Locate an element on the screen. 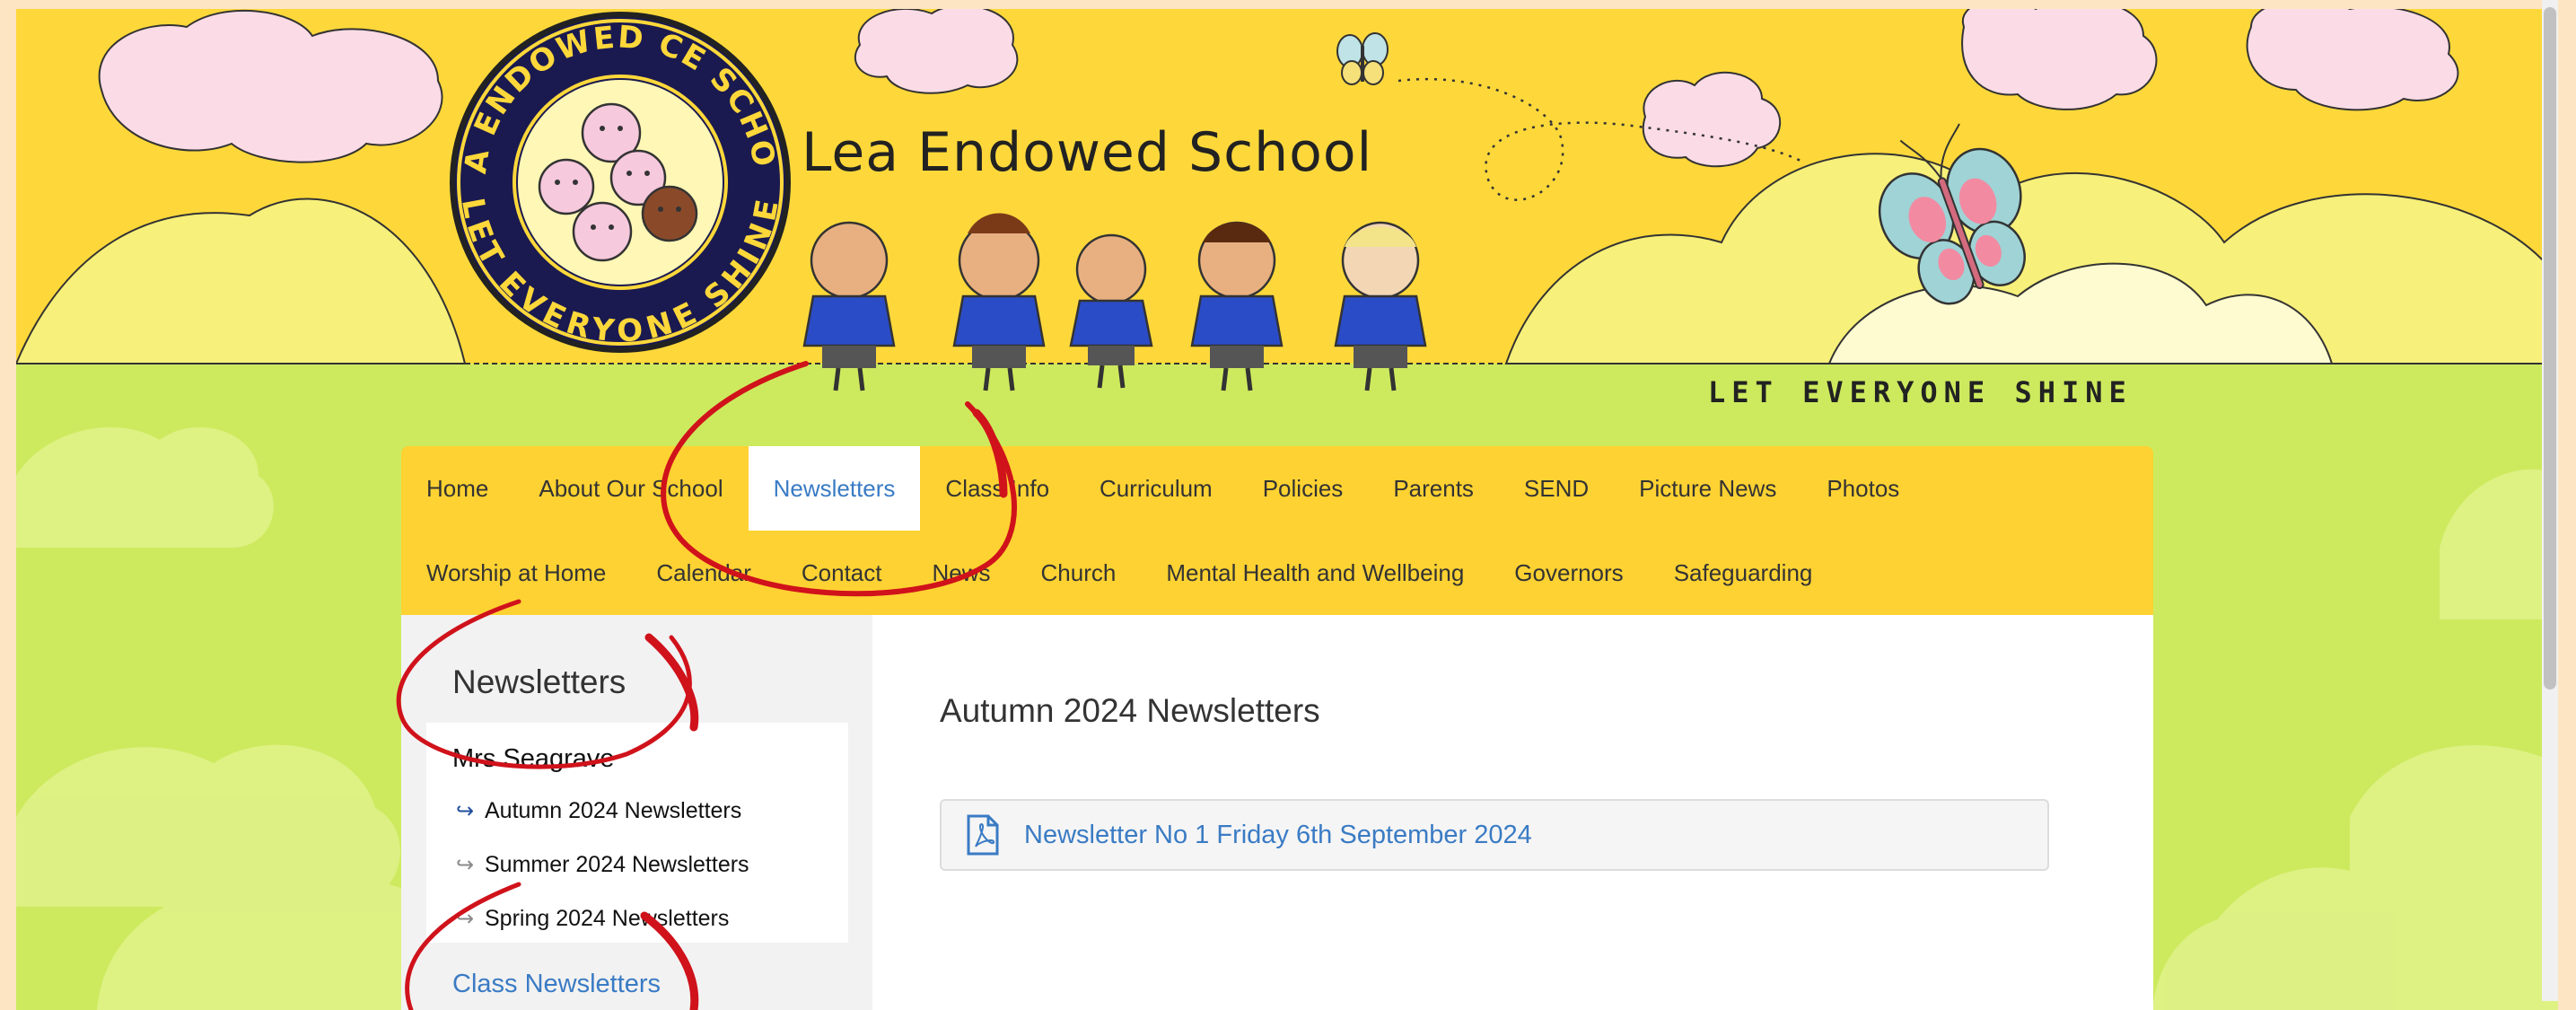  sidebar-section-heading: Mrs Seagrave is located at coordinates (533, 759).